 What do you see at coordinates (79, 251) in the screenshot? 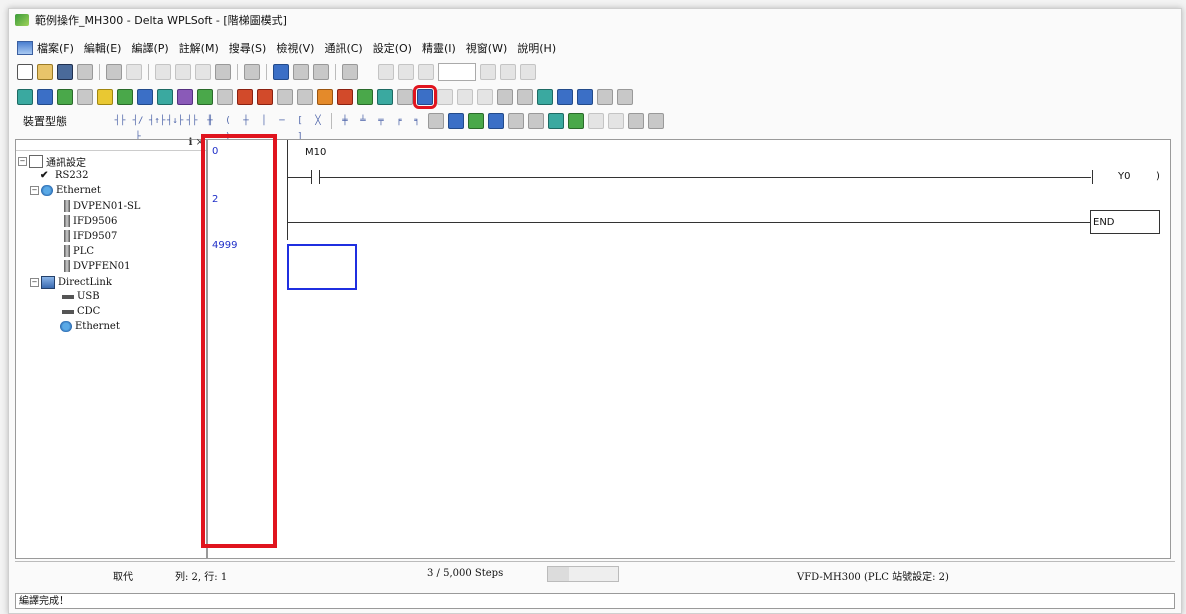
I see `tree-node-plc: PLC` at bounding box center [79, 251].